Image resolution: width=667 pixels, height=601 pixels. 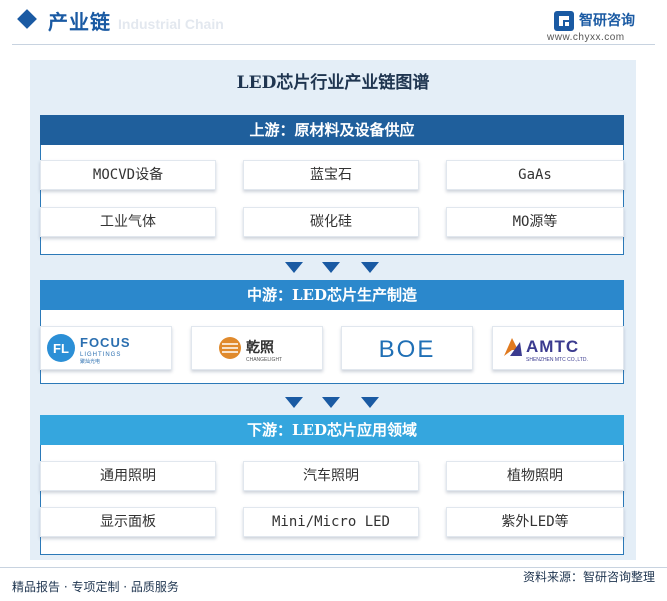 What do you see at coordinates (331, 222) in the screenshot?
I see `upstream-item: 碳化硅` at bounding box center [331, 222].